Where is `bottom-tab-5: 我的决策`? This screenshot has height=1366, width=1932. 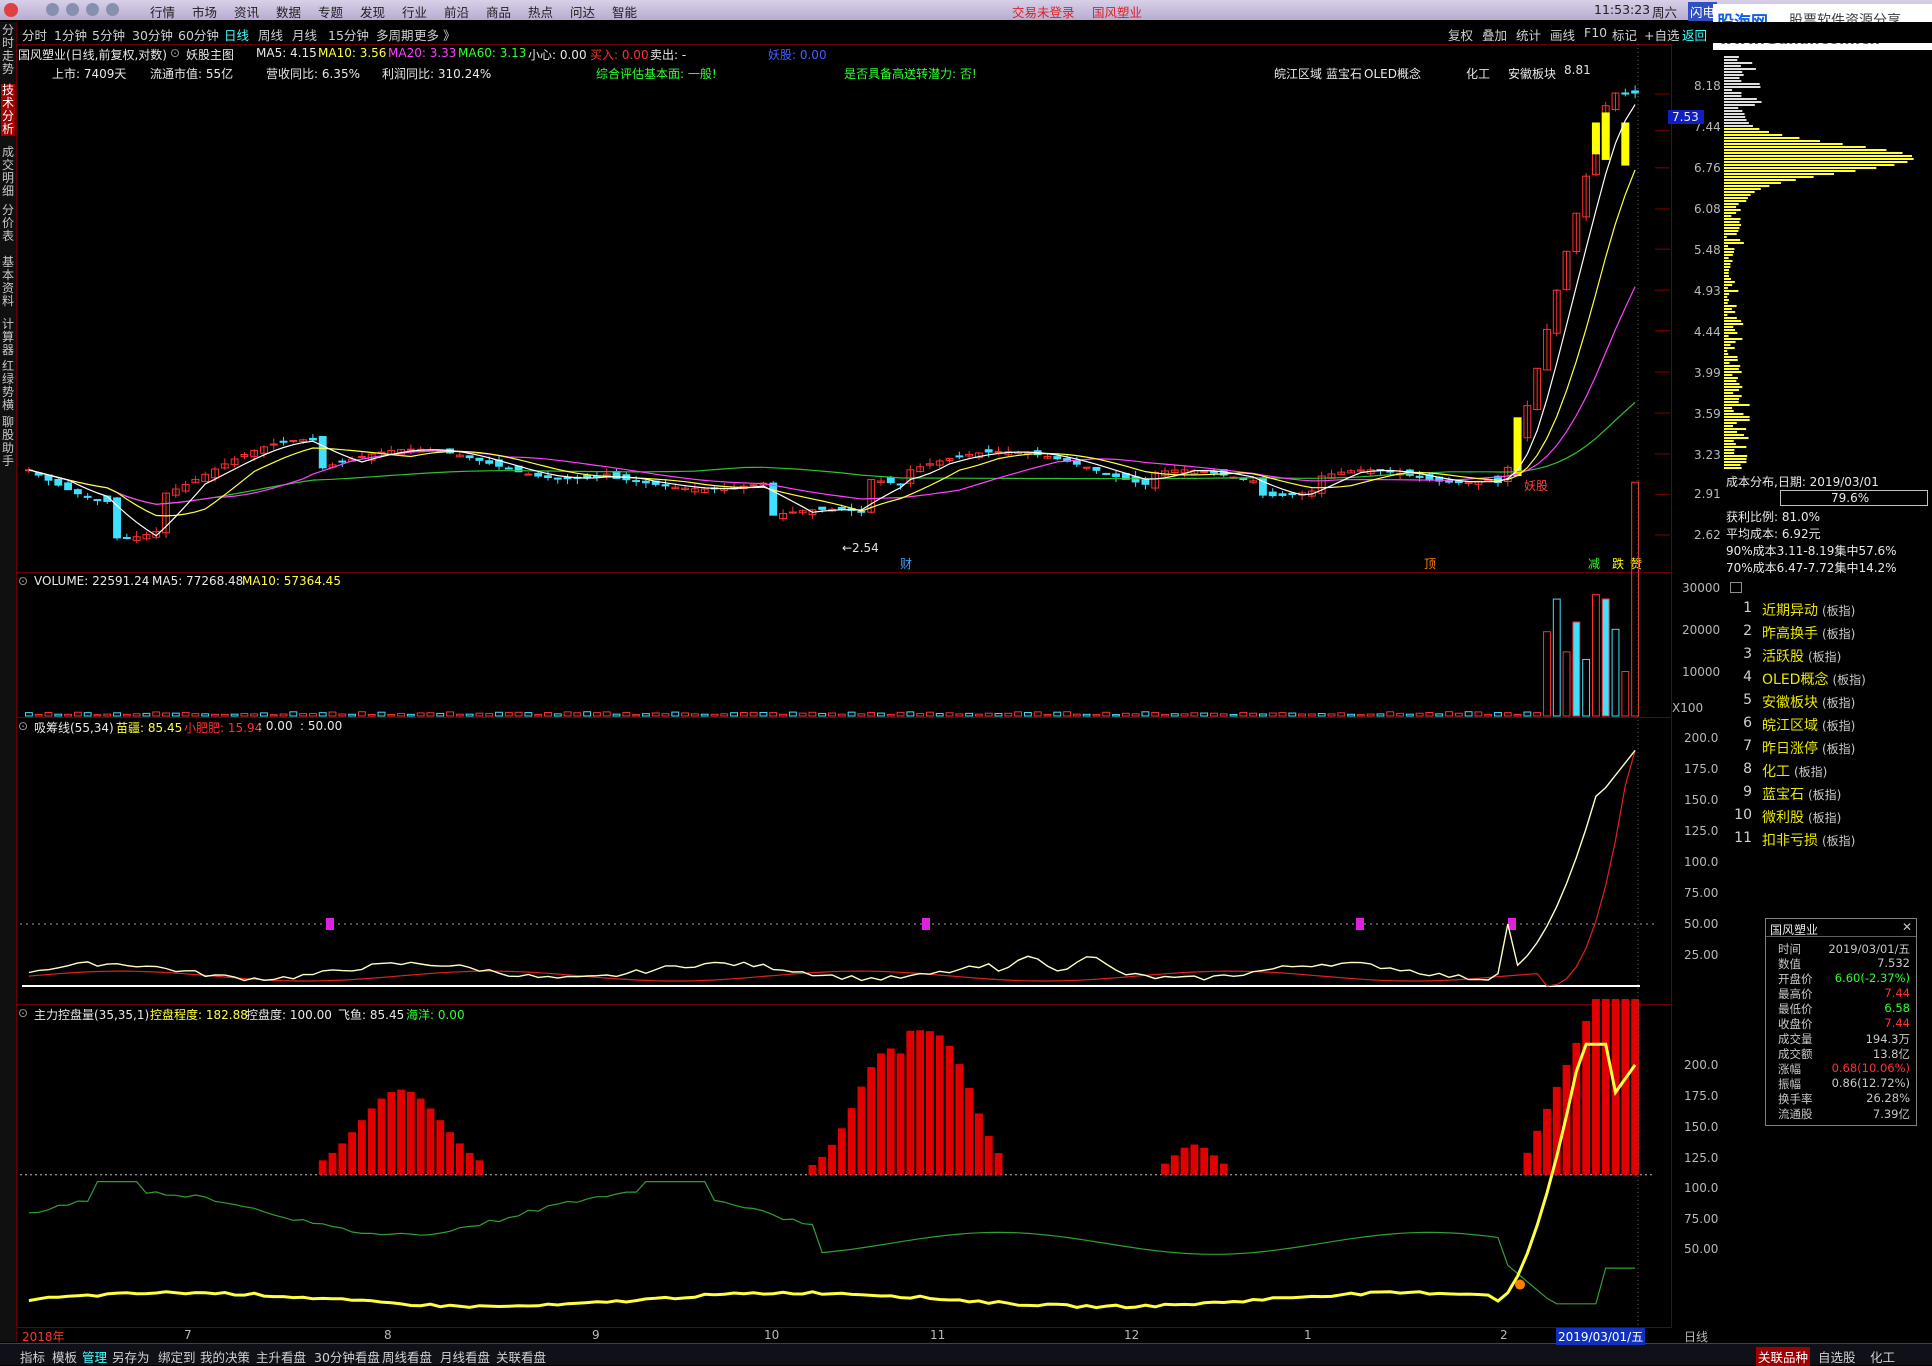
bottom-tab-5: 我的决策 is located at coordinates (225, 1356).